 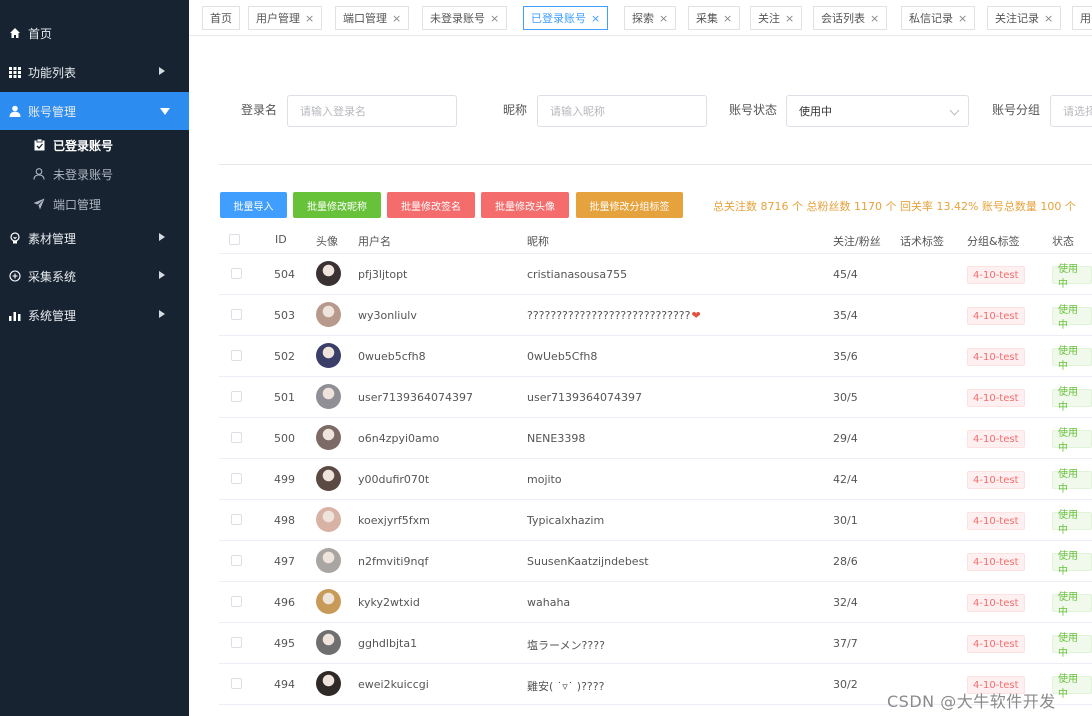 I want to click on cell-follow: 45/4, so click(x=845, y=274).